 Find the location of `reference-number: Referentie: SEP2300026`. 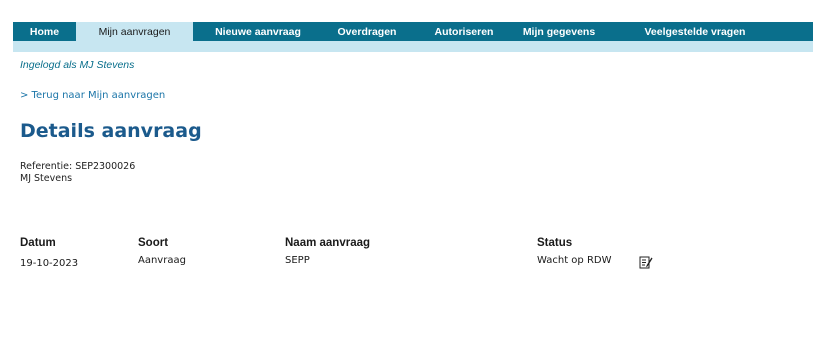

reference-number: Referentie: SEP2300026 is located at coordinates (78, 166).